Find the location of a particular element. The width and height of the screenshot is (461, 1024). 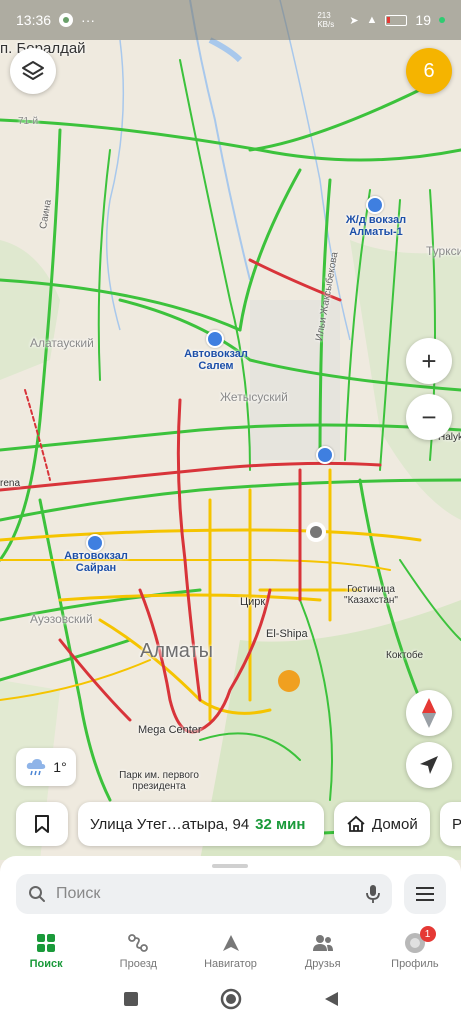

label-road-71: 71-й is located at coordinates (28, 121).